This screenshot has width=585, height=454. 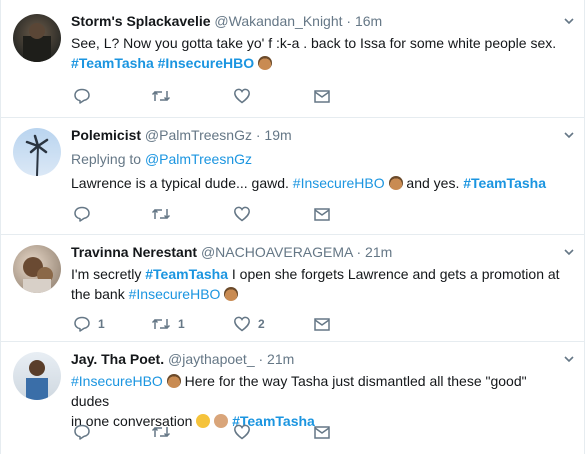 I want to click on tweet-text: Lawrence is a typical dude... gawd., so click(x=180, y=183).